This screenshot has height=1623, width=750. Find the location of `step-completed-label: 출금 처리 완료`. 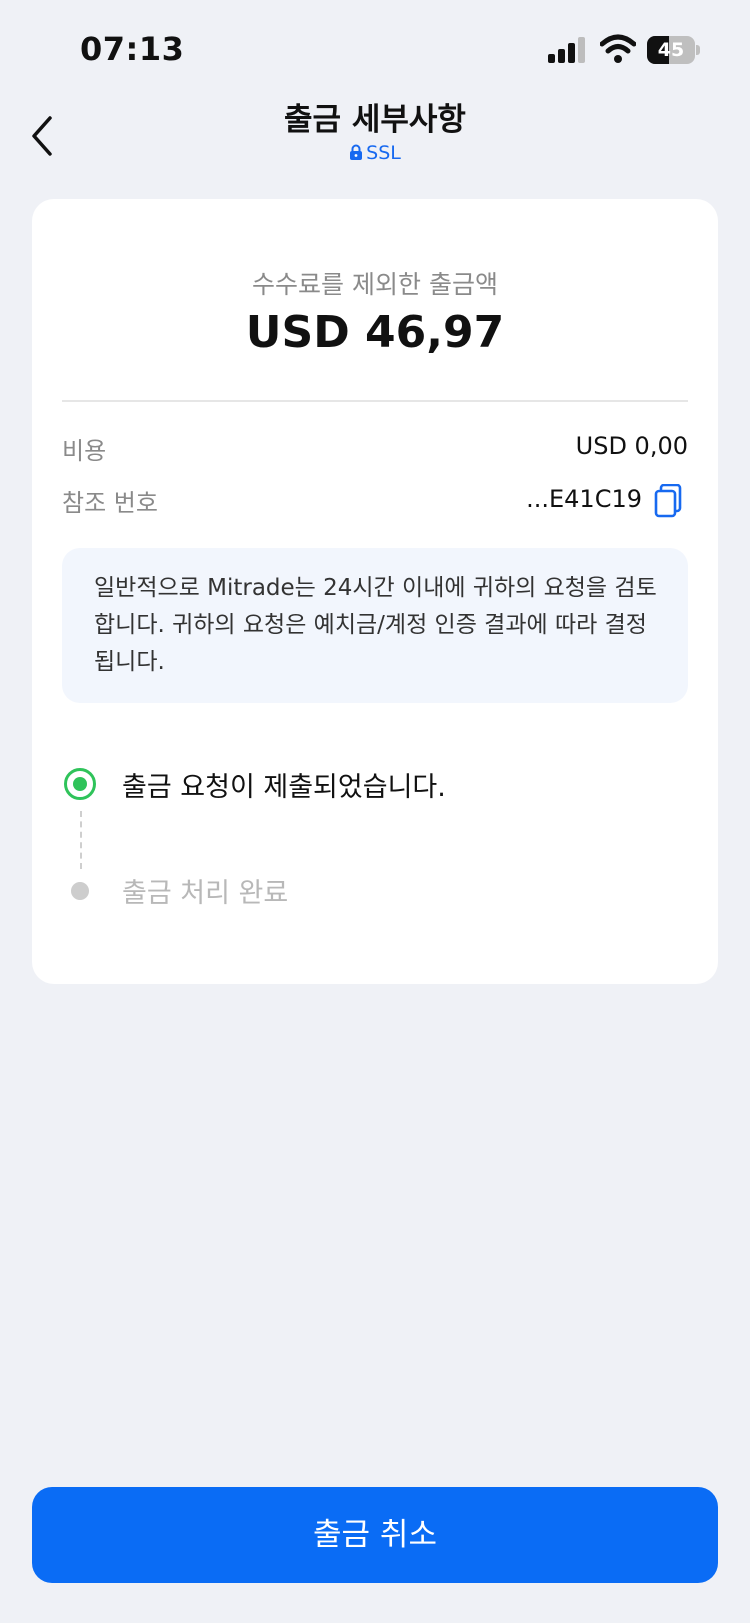

step-completed-label: 출금 처리 완료 is located at coordinates (205, 893).